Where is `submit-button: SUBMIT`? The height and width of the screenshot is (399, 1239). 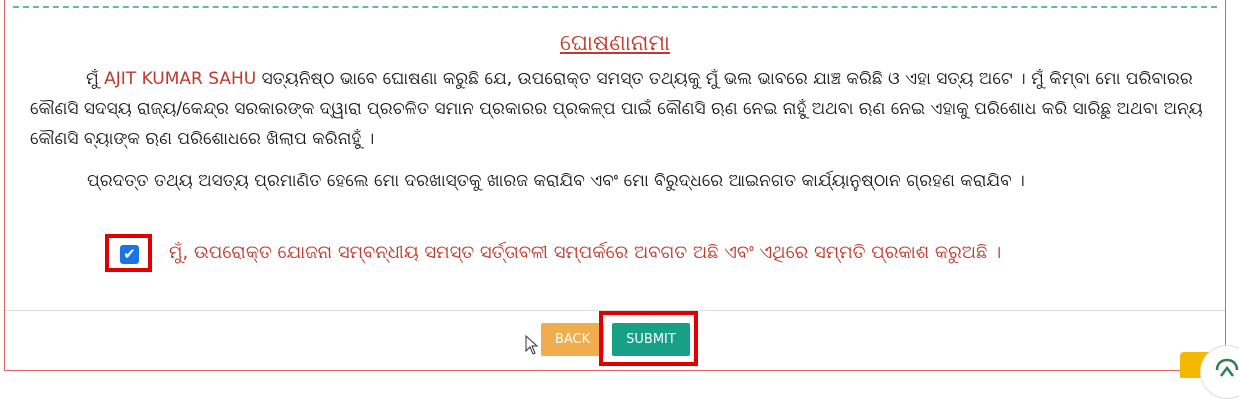
submit-button: SUBMIT is located at coordinates (651, 339).